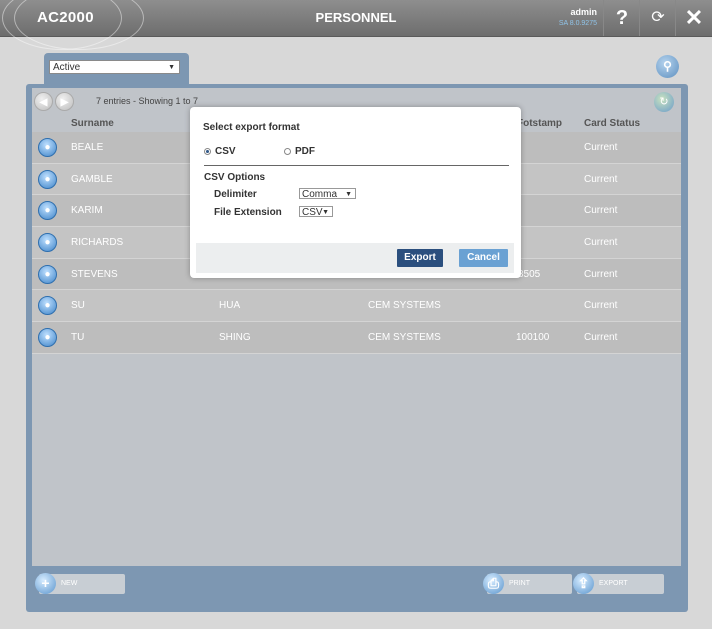  Describe the element at coordinates (533, 338) in the screenshot. I see `cell-number: 100100` at that location.